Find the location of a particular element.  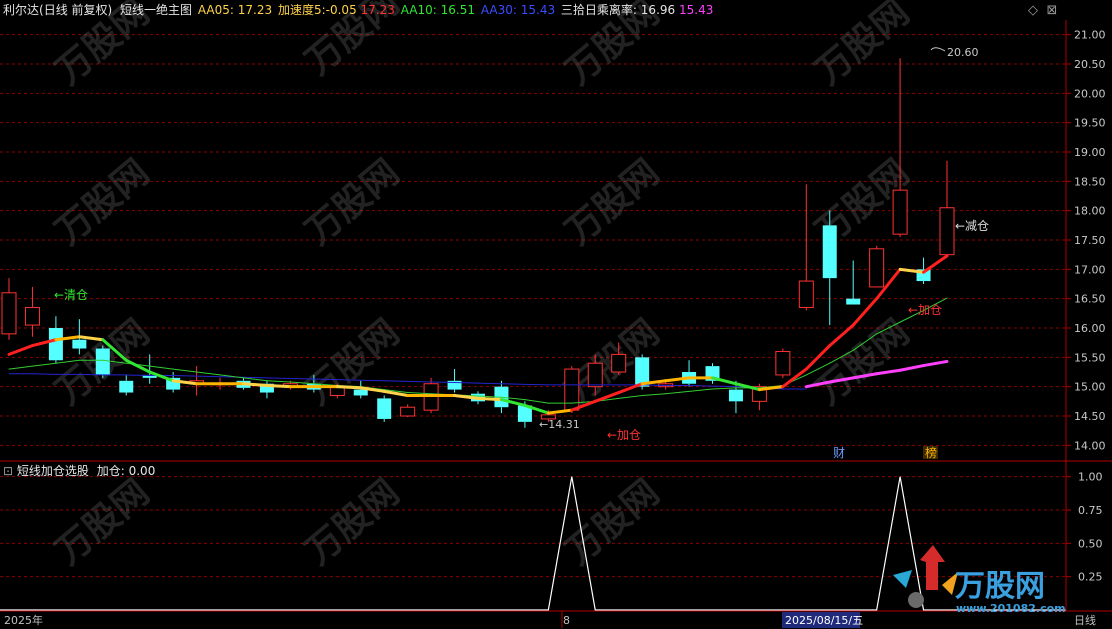

cursor-date: 2025/08/15/五 is located at coordinates (824, 620).